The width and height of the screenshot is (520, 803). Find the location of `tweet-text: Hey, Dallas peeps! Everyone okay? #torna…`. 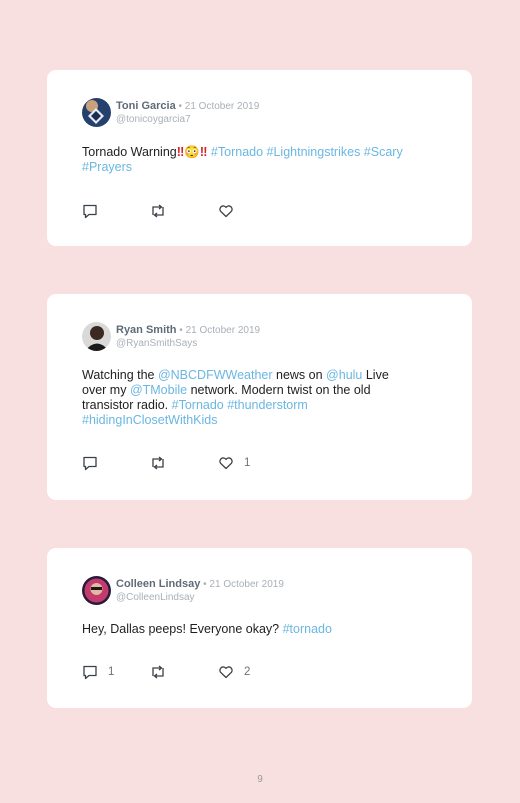

tweet-text: Hey, Dallas peeps! Everyone okay? #torna… is located at coordinates (267, 629).